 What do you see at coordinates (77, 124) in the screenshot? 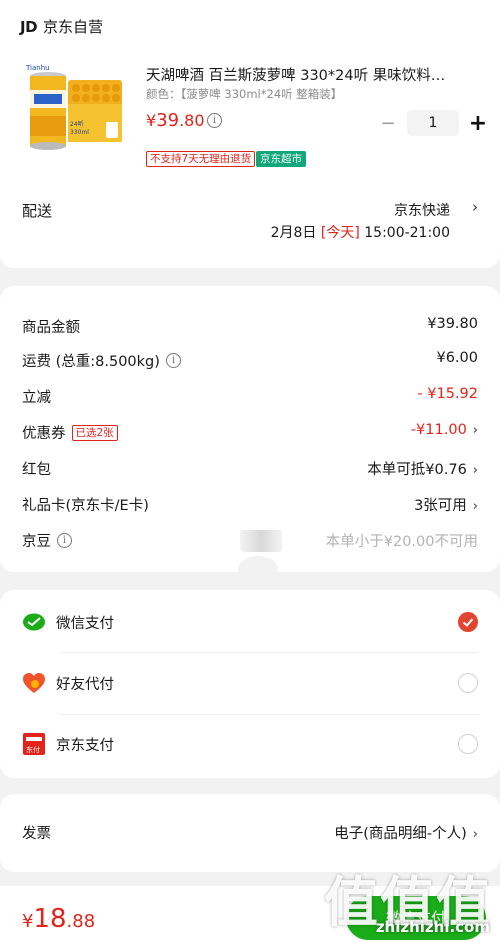
I see `svg-text: 24听` at bounding box center [77, 124].